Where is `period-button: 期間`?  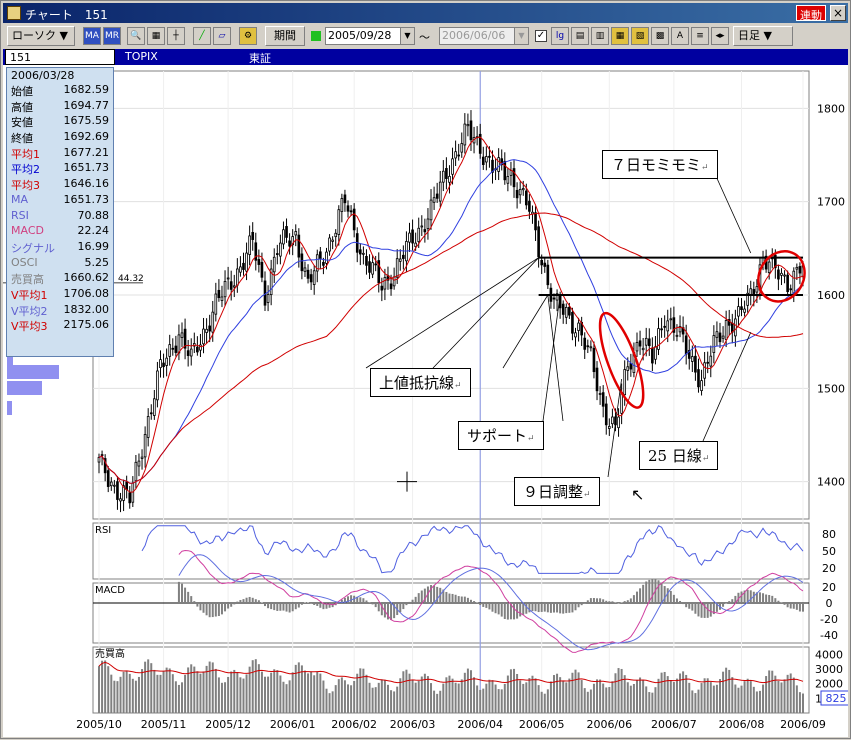
period-button: 期間 is located at coordinates (285, 36).